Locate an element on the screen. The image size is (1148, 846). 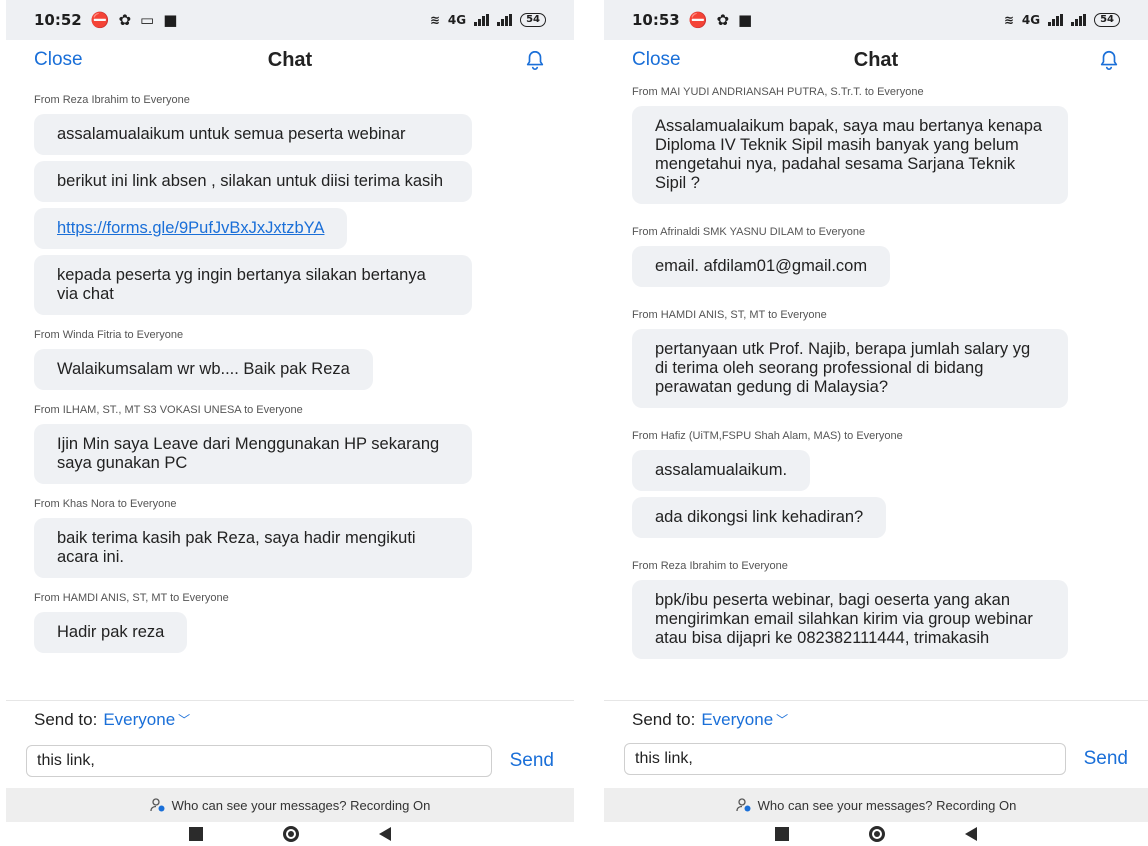
status-time: 10:52 is located at coordinates (58, 20).